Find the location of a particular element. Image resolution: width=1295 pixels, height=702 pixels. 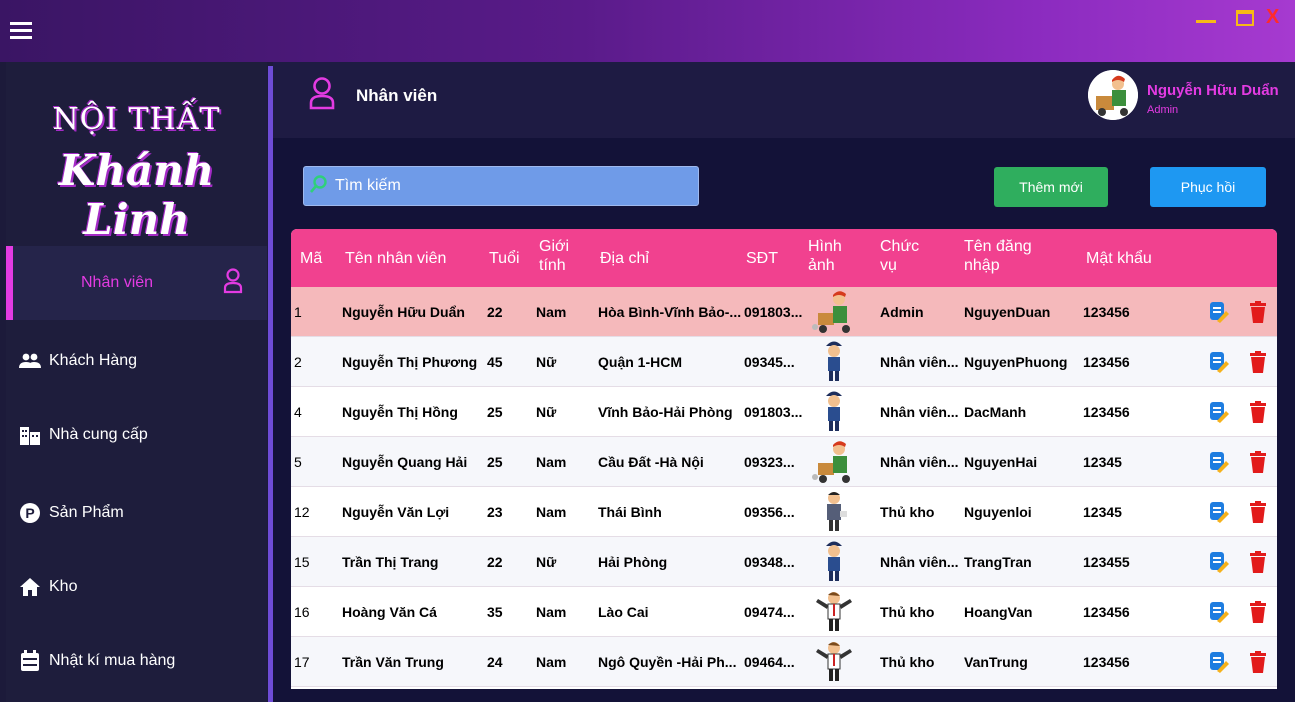

sidebar-item-nha-cung-cap: Nhà cung cấp is located at coordinates (136, 435).